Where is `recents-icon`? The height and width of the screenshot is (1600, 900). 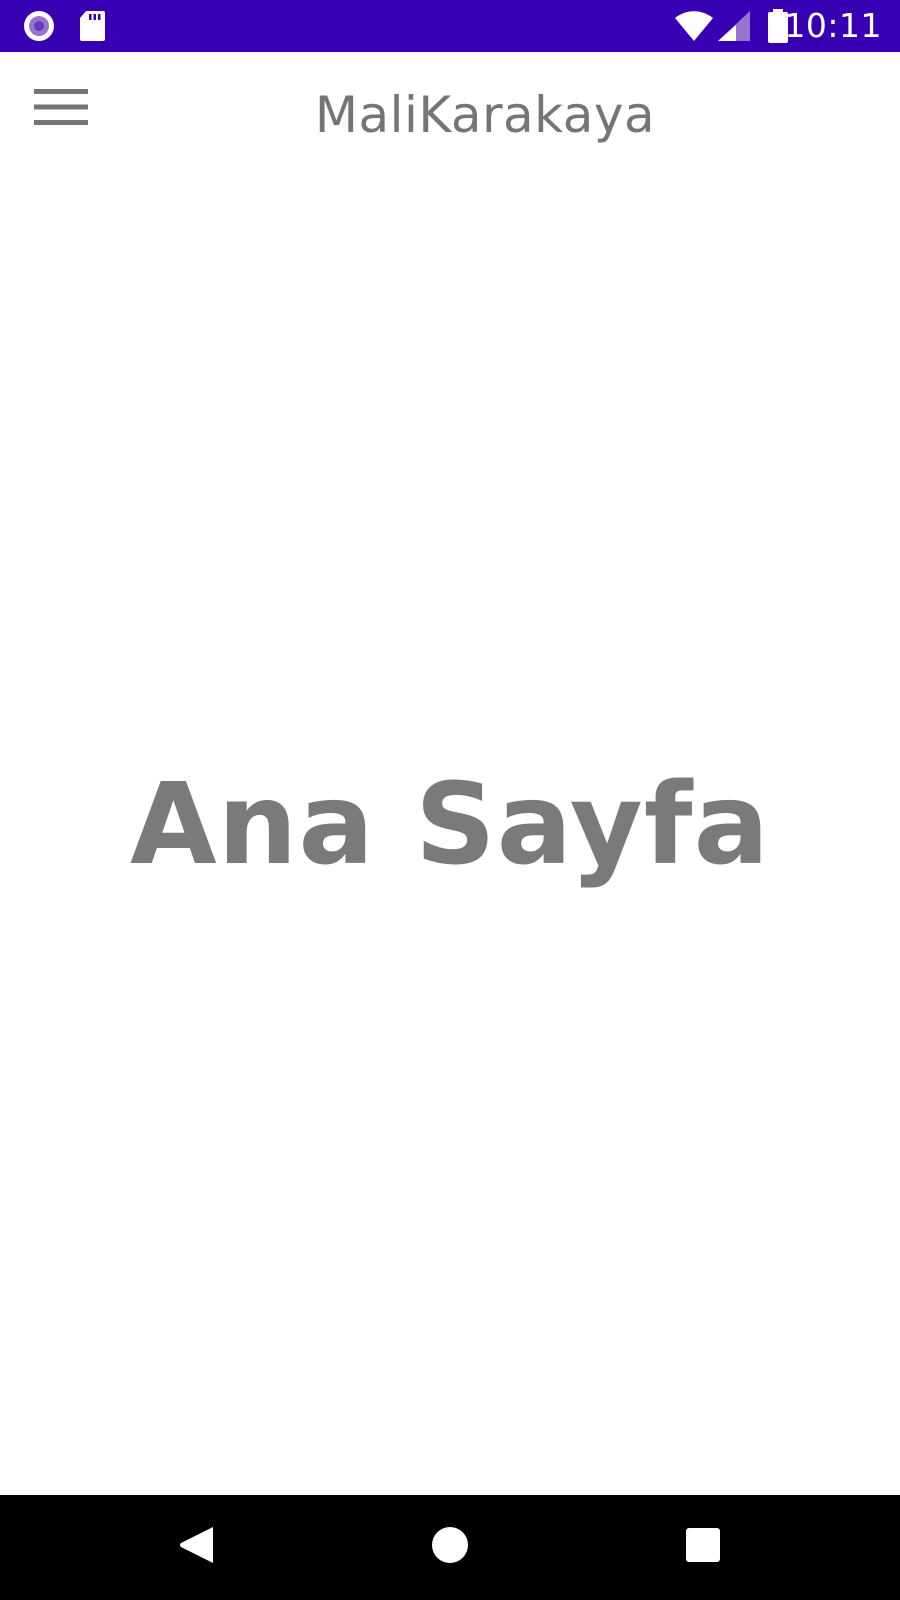
recents-icon is located at coordinates (703, 1547).